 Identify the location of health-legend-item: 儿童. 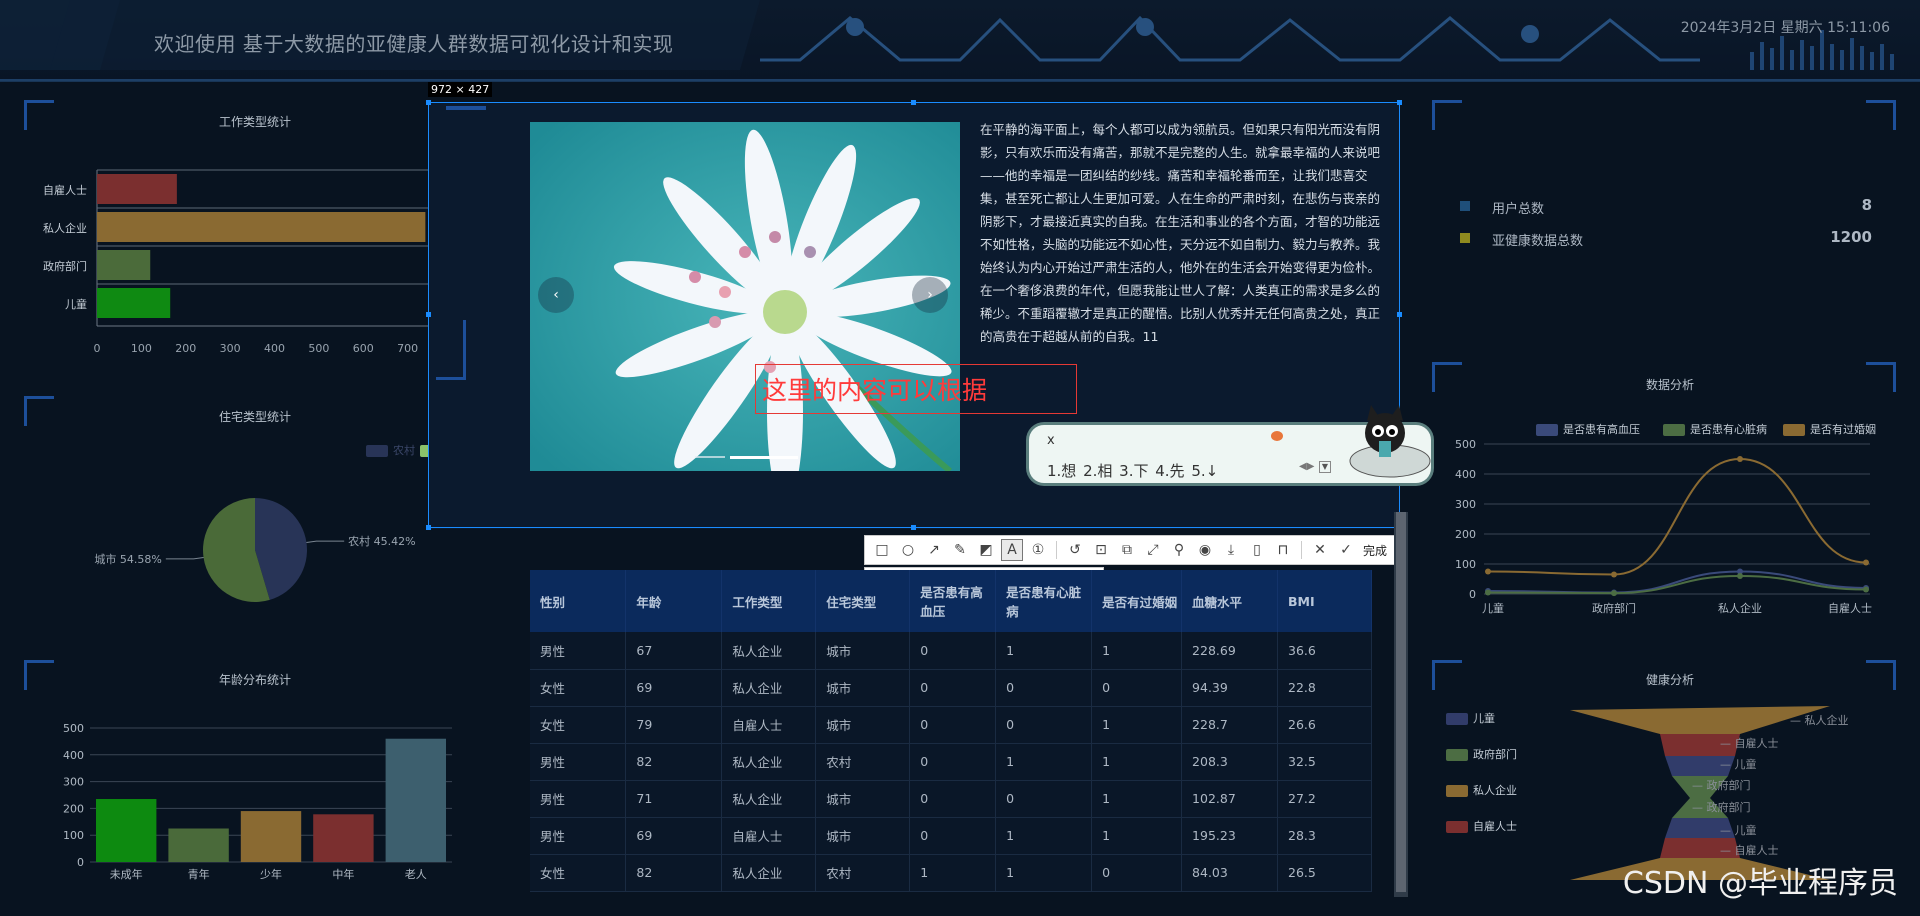
(1470, 718).